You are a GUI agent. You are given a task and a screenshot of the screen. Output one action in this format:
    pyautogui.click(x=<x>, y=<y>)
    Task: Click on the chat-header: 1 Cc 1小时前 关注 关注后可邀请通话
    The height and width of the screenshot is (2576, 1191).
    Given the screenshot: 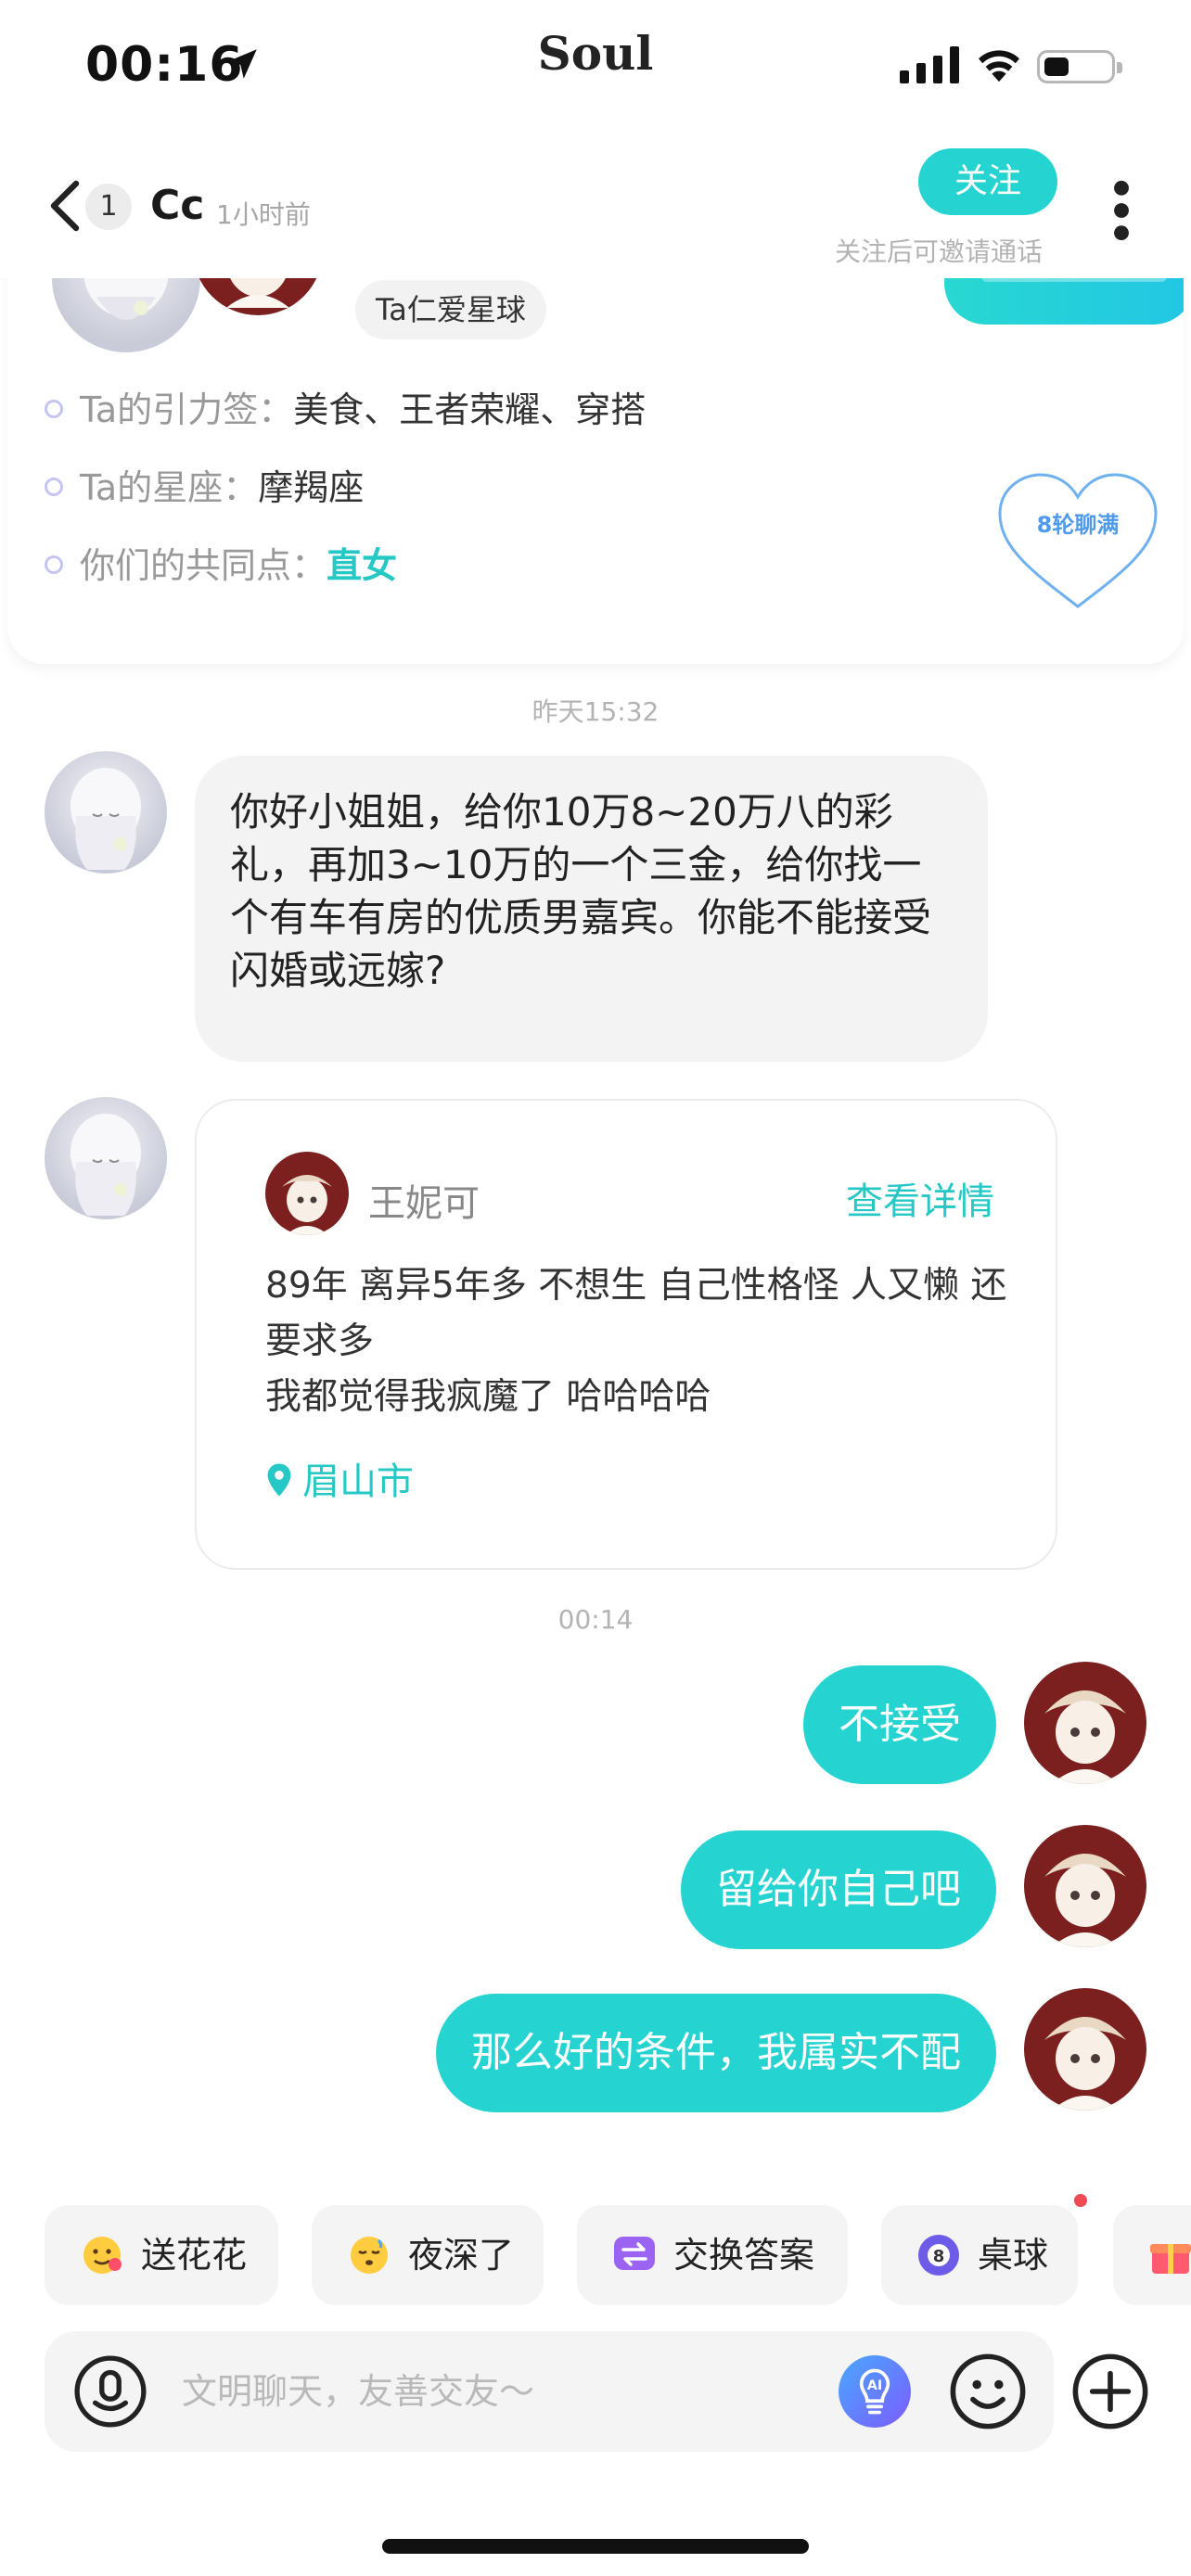 What is the action you would take?
    pyautogui.click(x=595, y=204)
    